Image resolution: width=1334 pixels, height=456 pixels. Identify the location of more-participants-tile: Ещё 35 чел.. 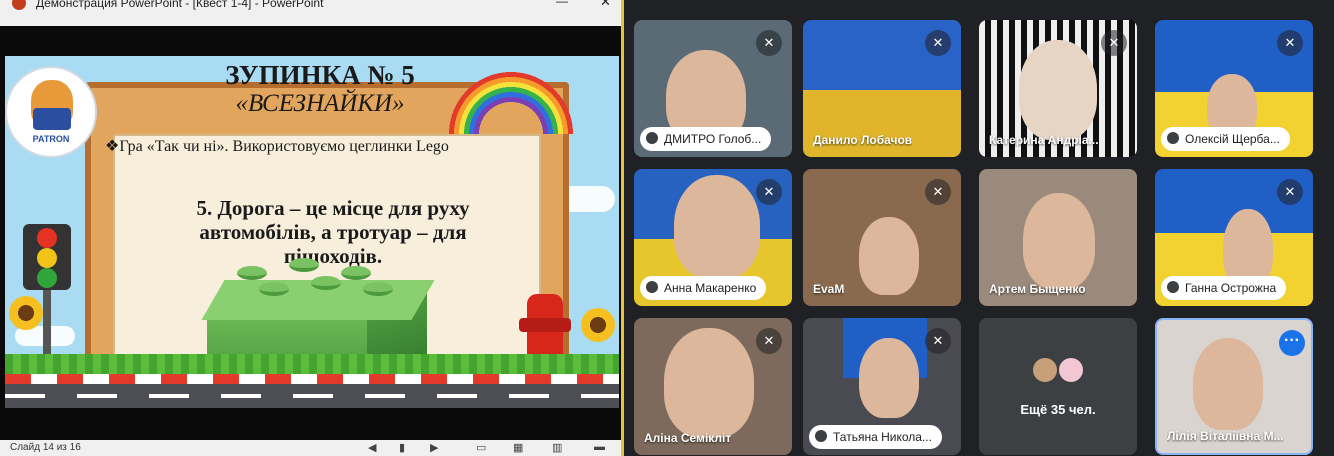
(1058, 386).